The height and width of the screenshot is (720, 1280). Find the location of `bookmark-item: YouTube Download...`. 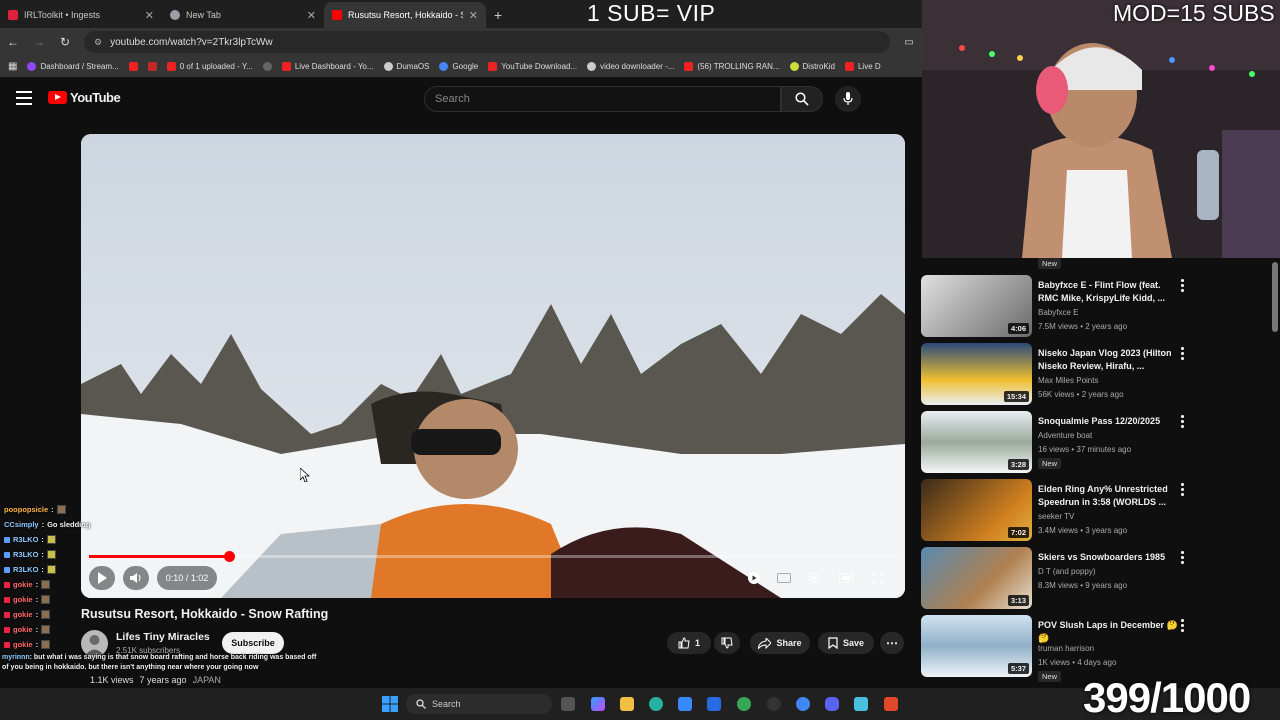

bookmark-item: YouTube Download... is located at coordinates (532, 66).